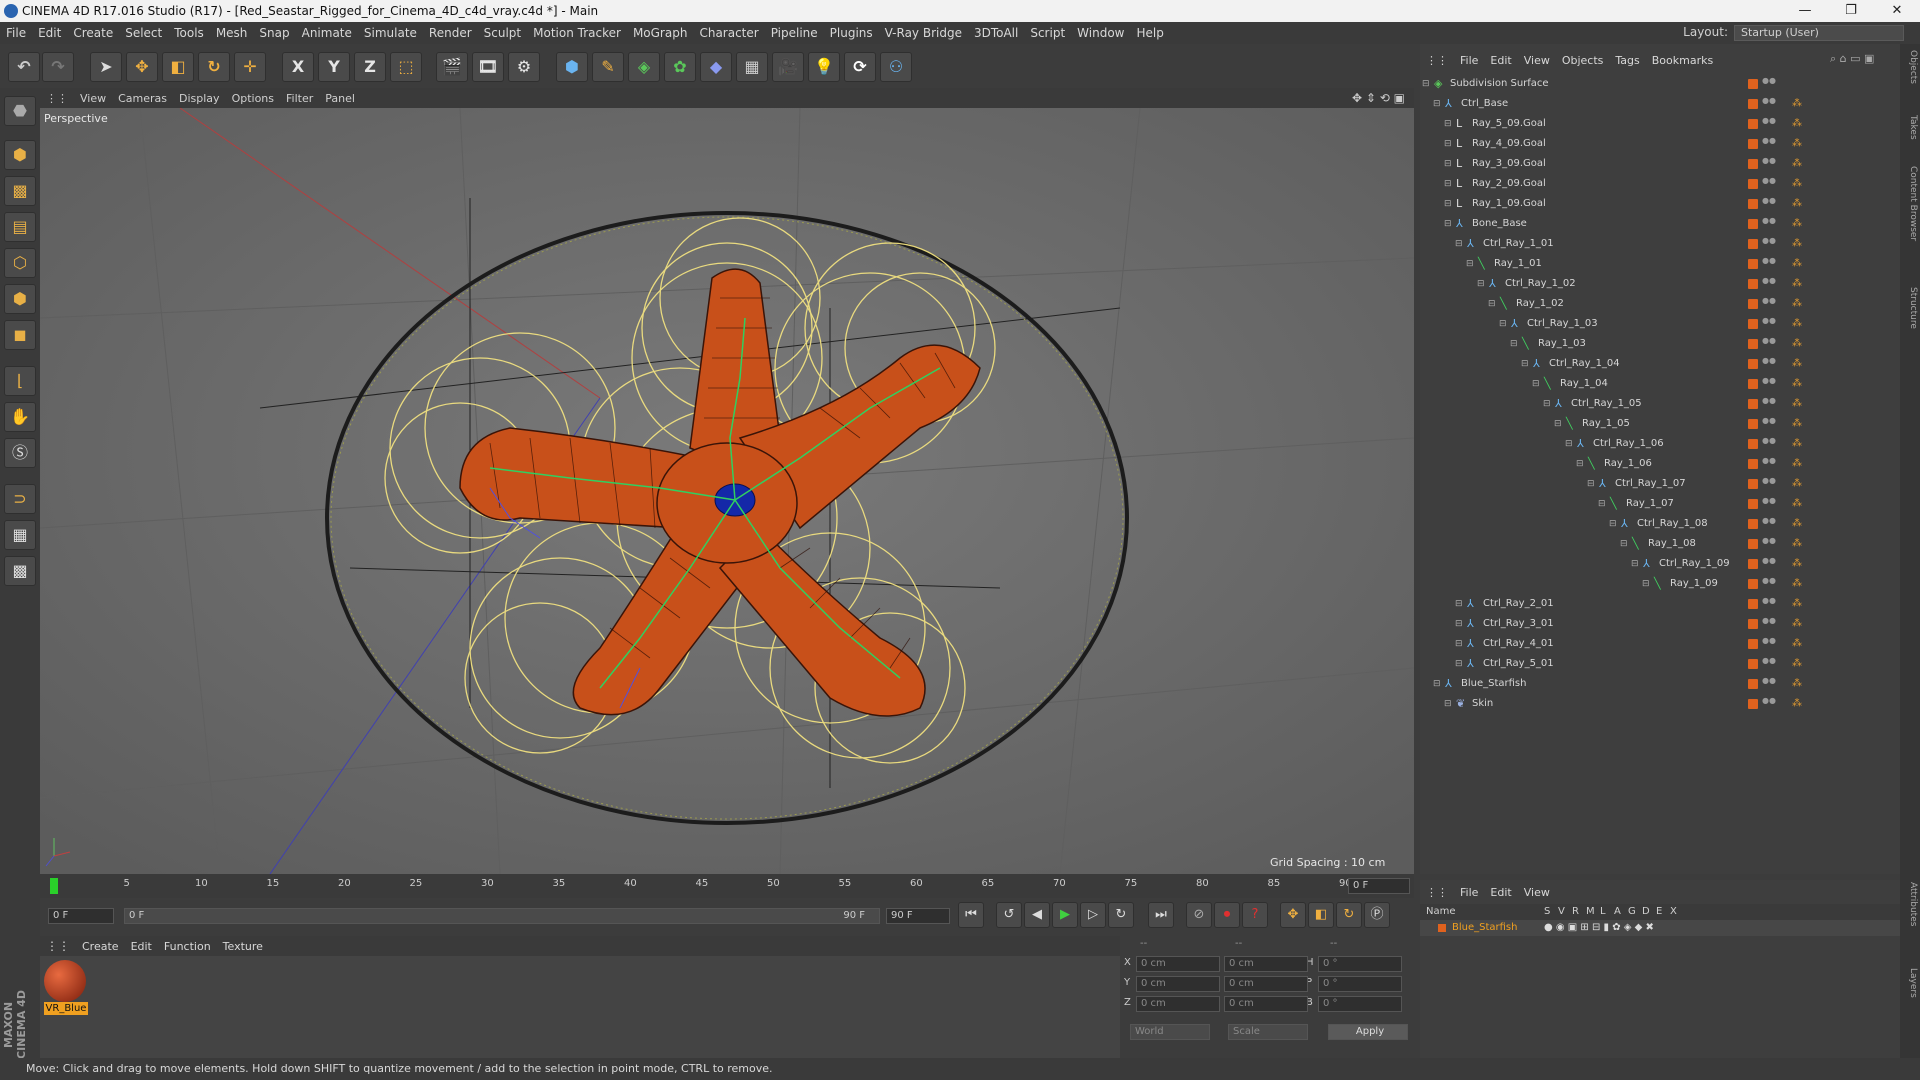 This screenshot has height=1080, width=1920. What do you see at coordinates (1382, 98) in the screenshot?
I see `viewport-nav-icons: ✥ ⇕ ⟲ ▣` at bounding box center [1382, 98].